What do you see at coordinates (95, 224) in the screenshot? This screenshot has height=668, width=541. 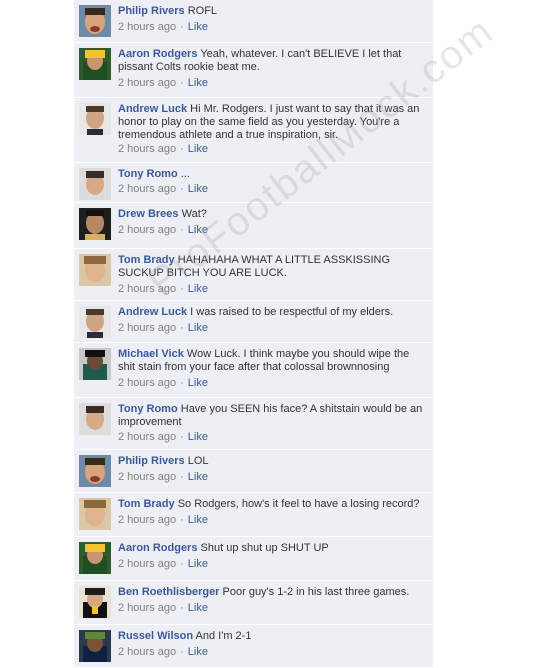 I see `drew-brees-avatar` at bounding box center [95, 224].